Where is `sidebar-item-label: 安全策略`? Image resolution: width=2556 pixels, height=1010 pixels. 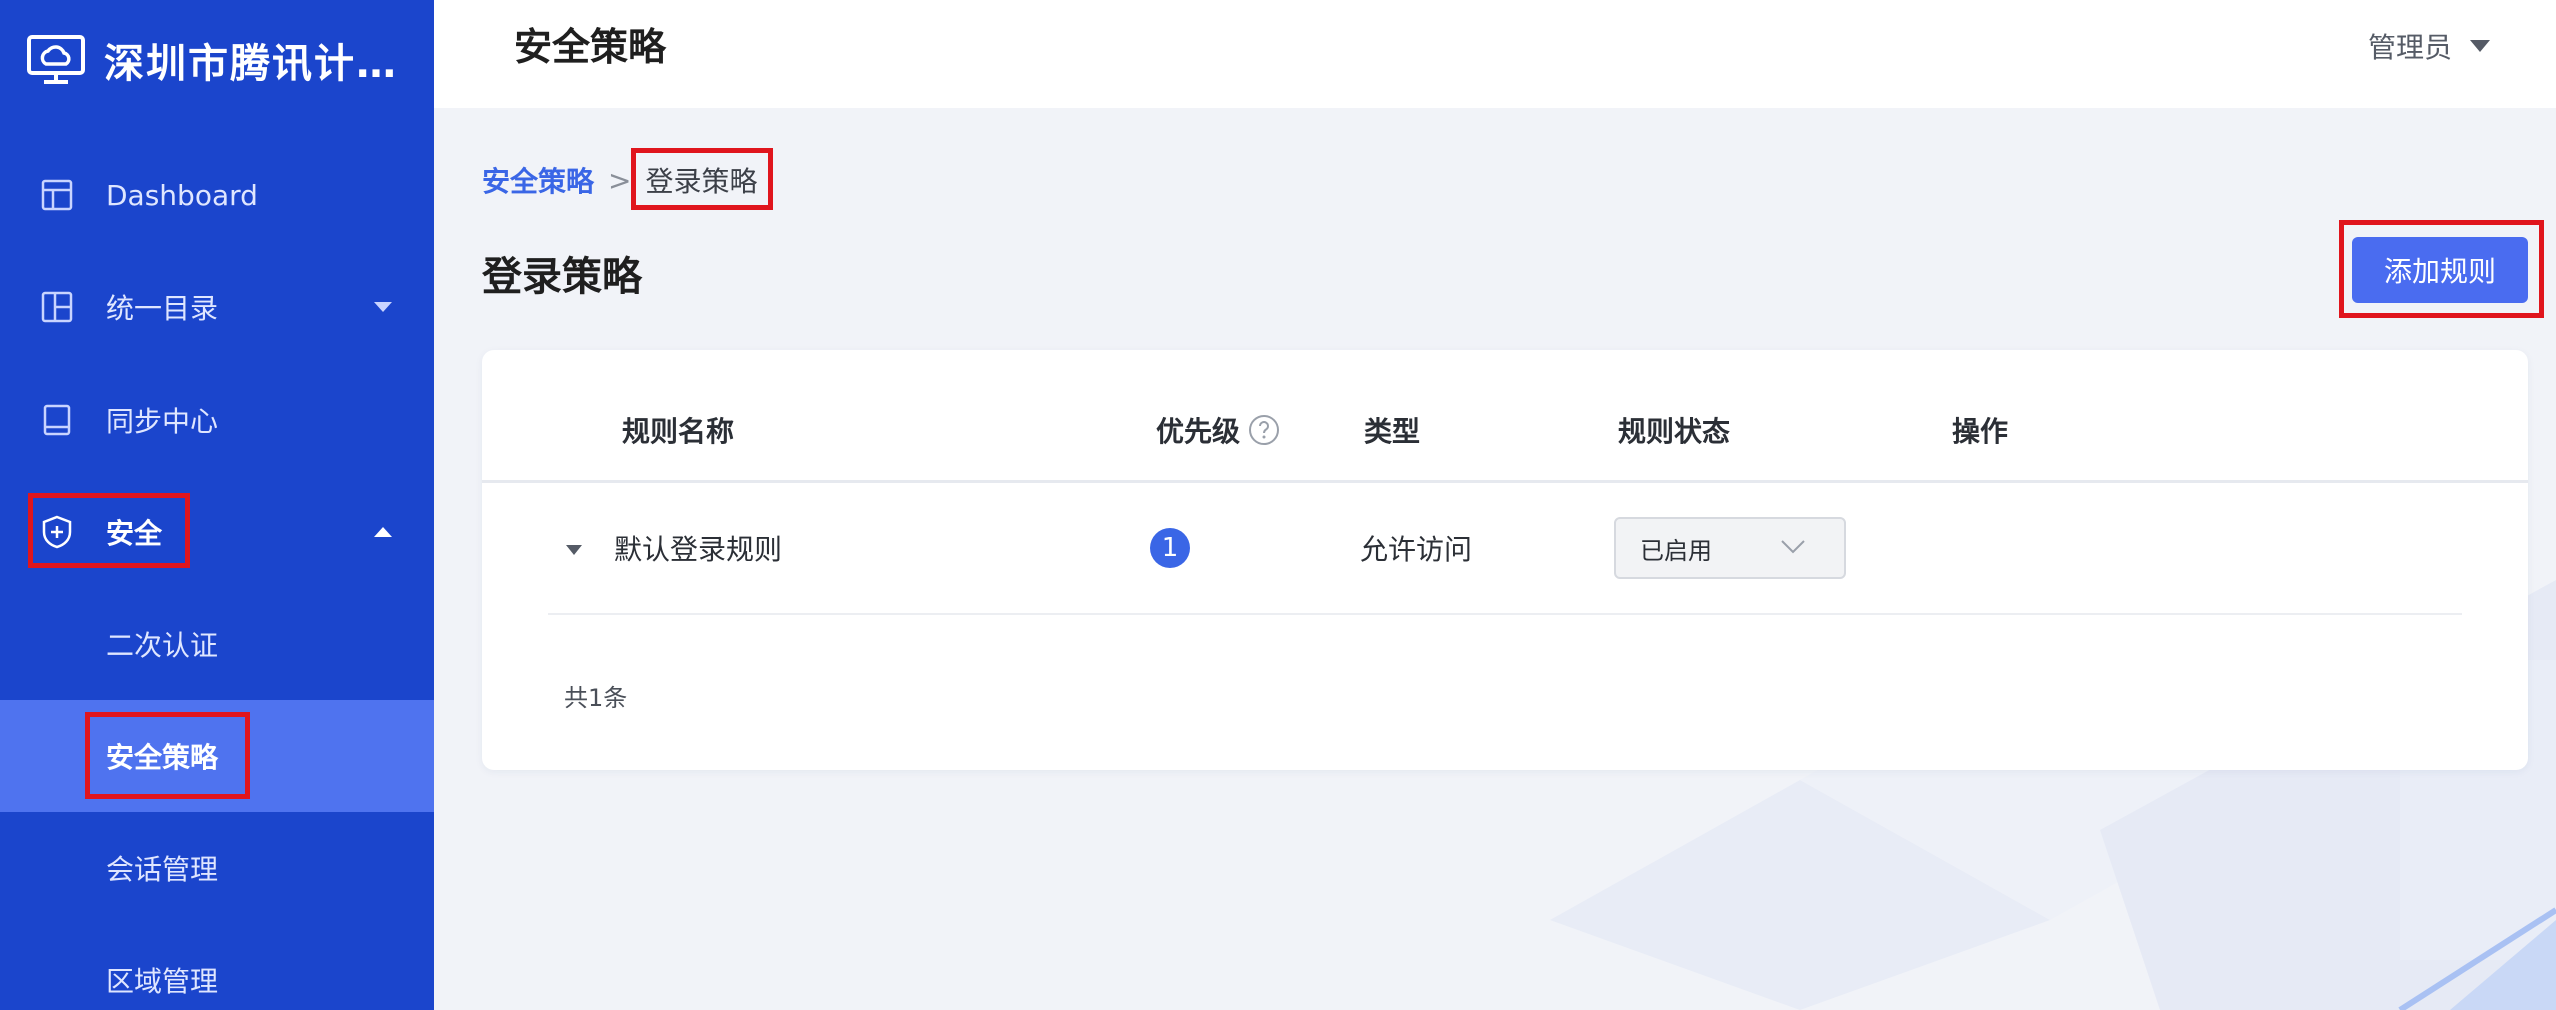 sidebar-item-label: 安全策略 is located at coordinates (162, 757).